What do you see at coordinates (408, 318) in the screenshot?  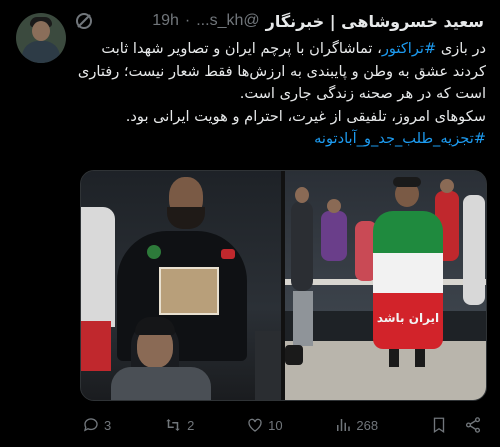 I see `flag-banner-text: ایران باشد` at bounding box center [408, 318].